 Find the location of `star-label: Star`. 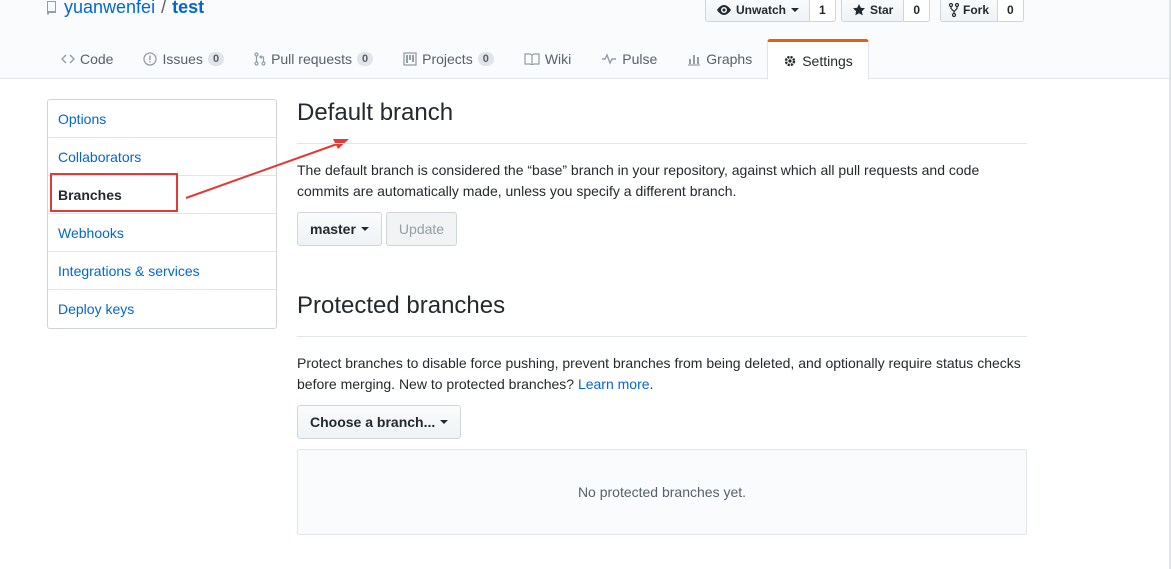

star-label: Star is located at coordinates (882, 9).